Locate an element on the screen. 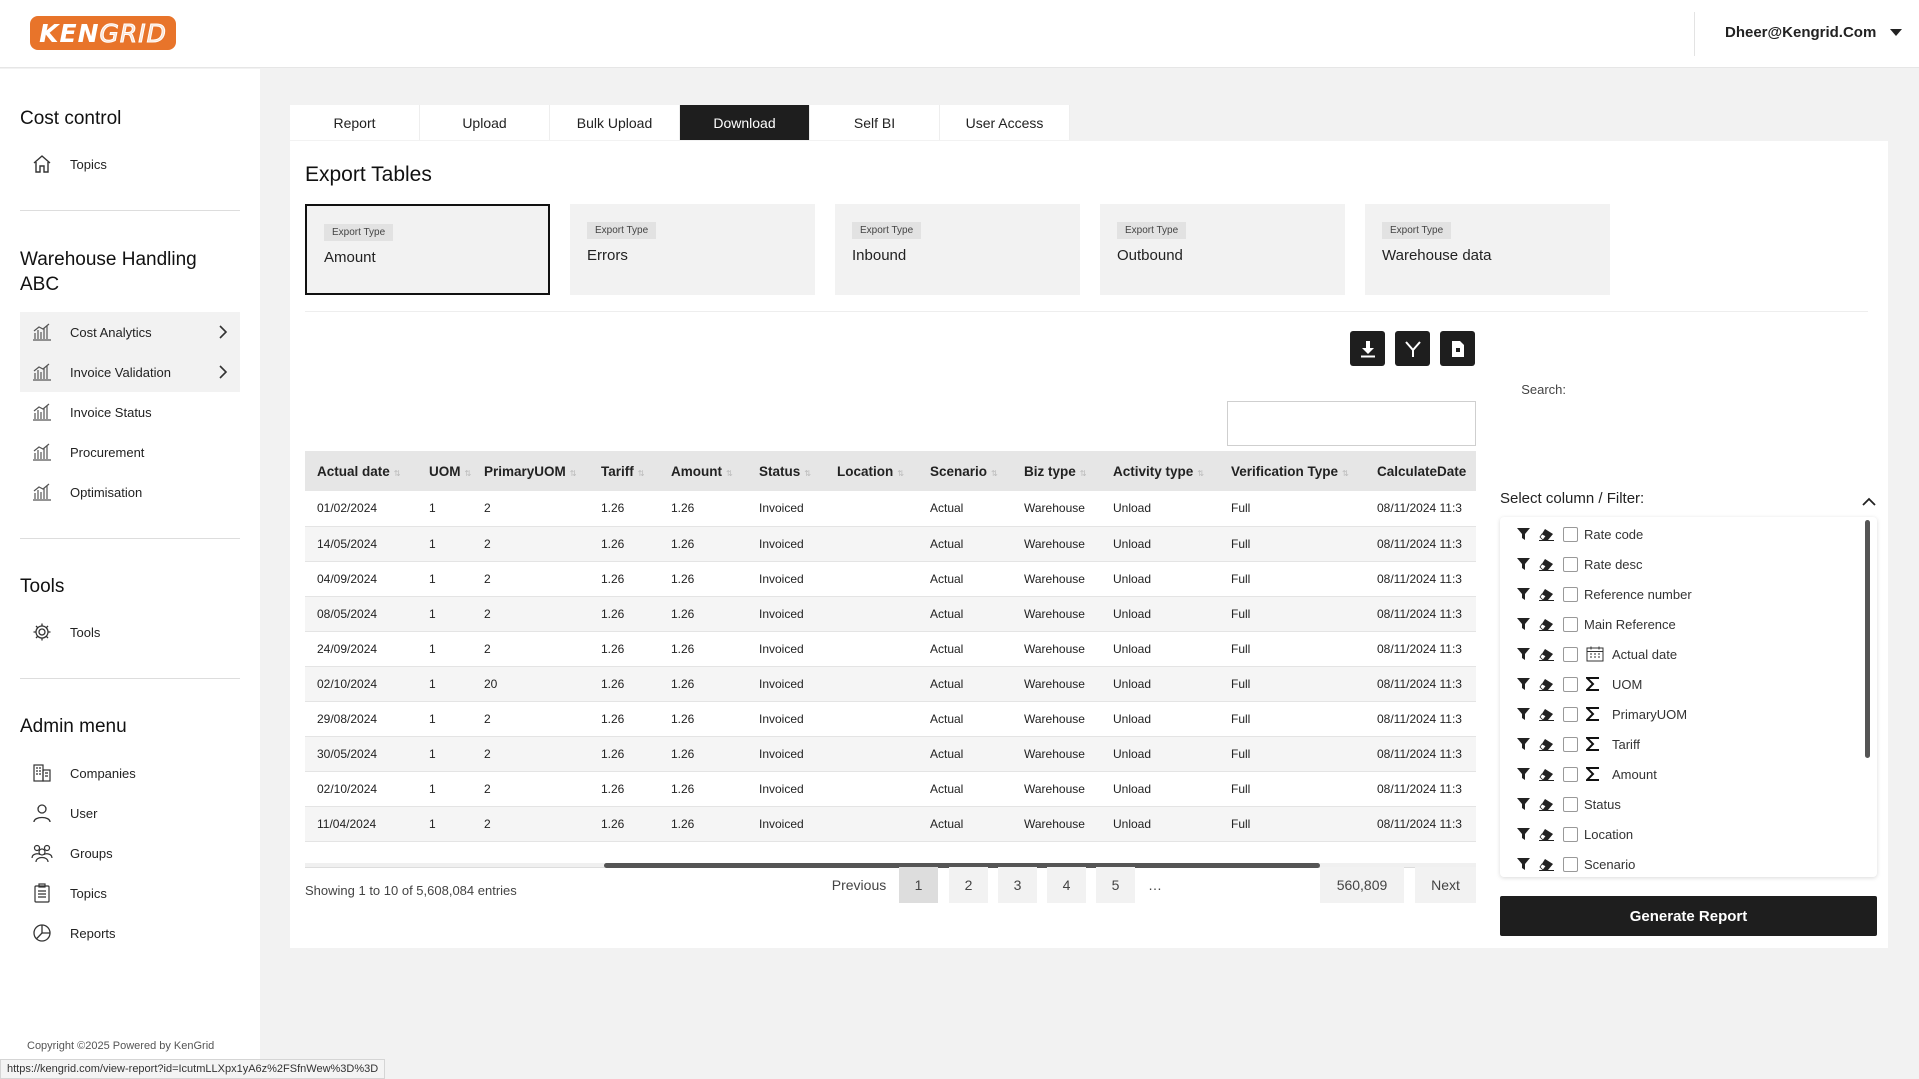  sidebar-item-invoice-status: Invoice Status is located at coordinates (130, 412).